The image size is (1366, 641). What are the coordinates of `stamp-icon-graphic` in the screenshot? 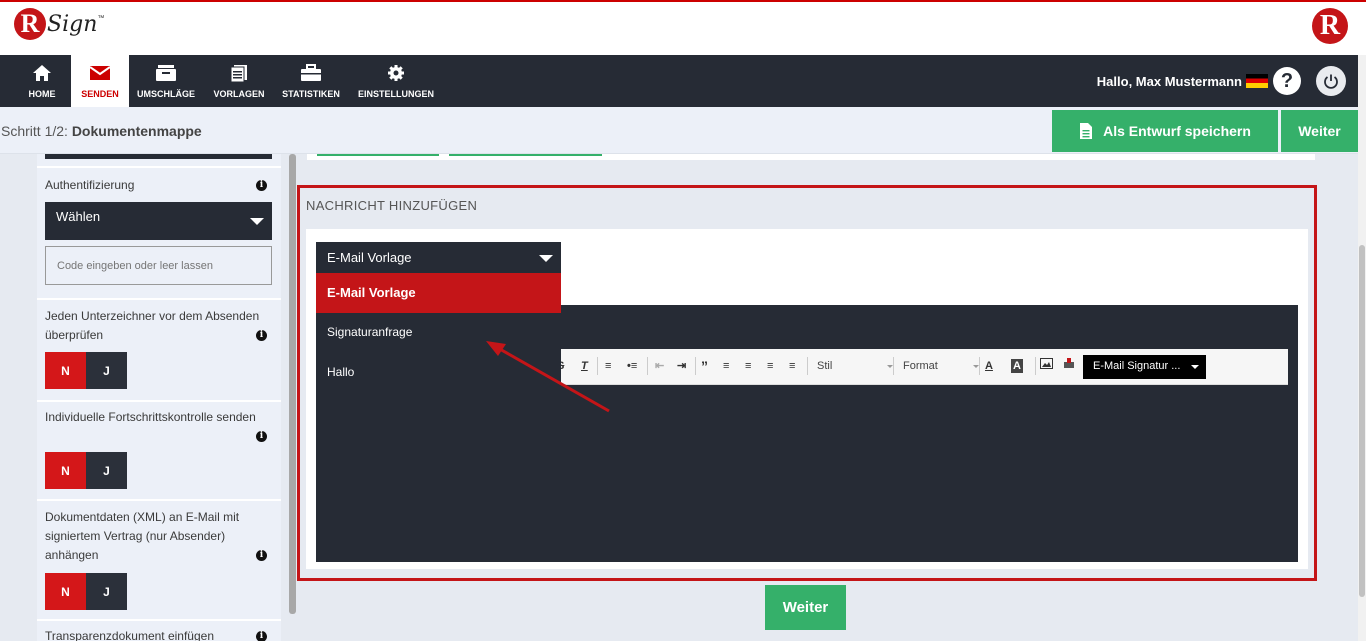 It's located at (1069, 363).